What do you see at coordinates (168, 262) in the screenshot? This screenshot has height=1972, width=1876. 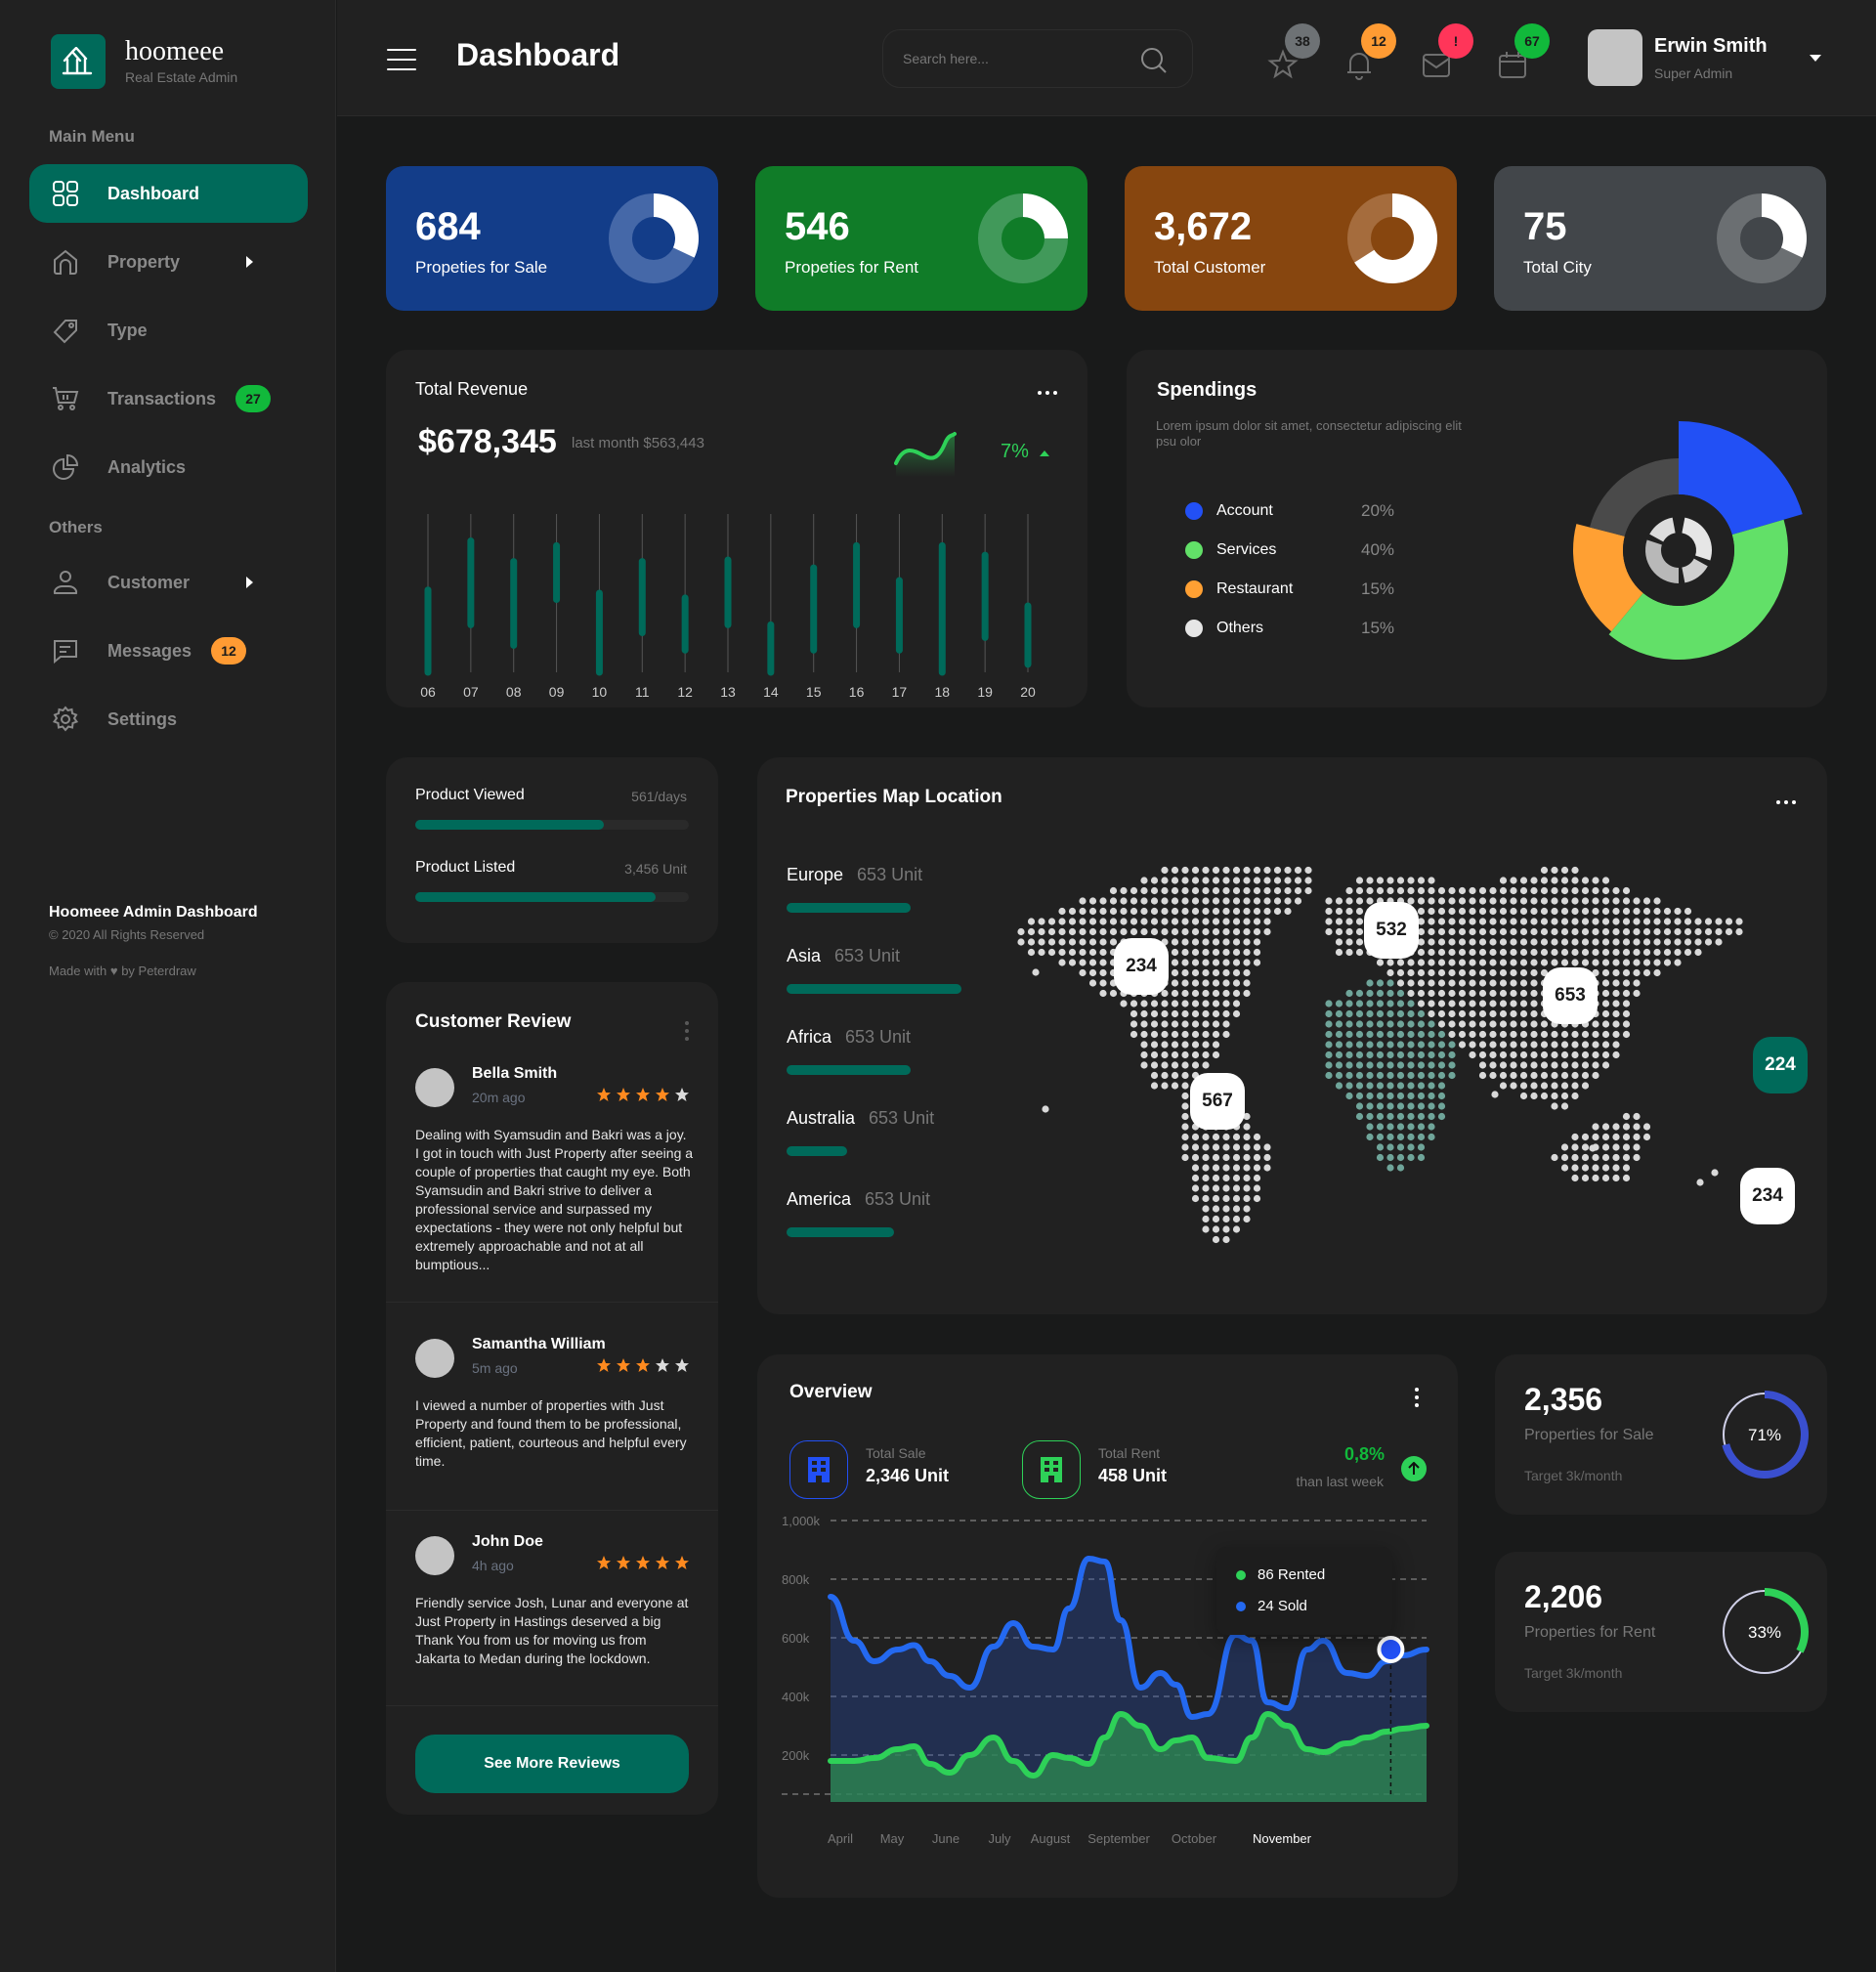 I see `sidebar-item-property: Property` at bounding box center [168, 262].